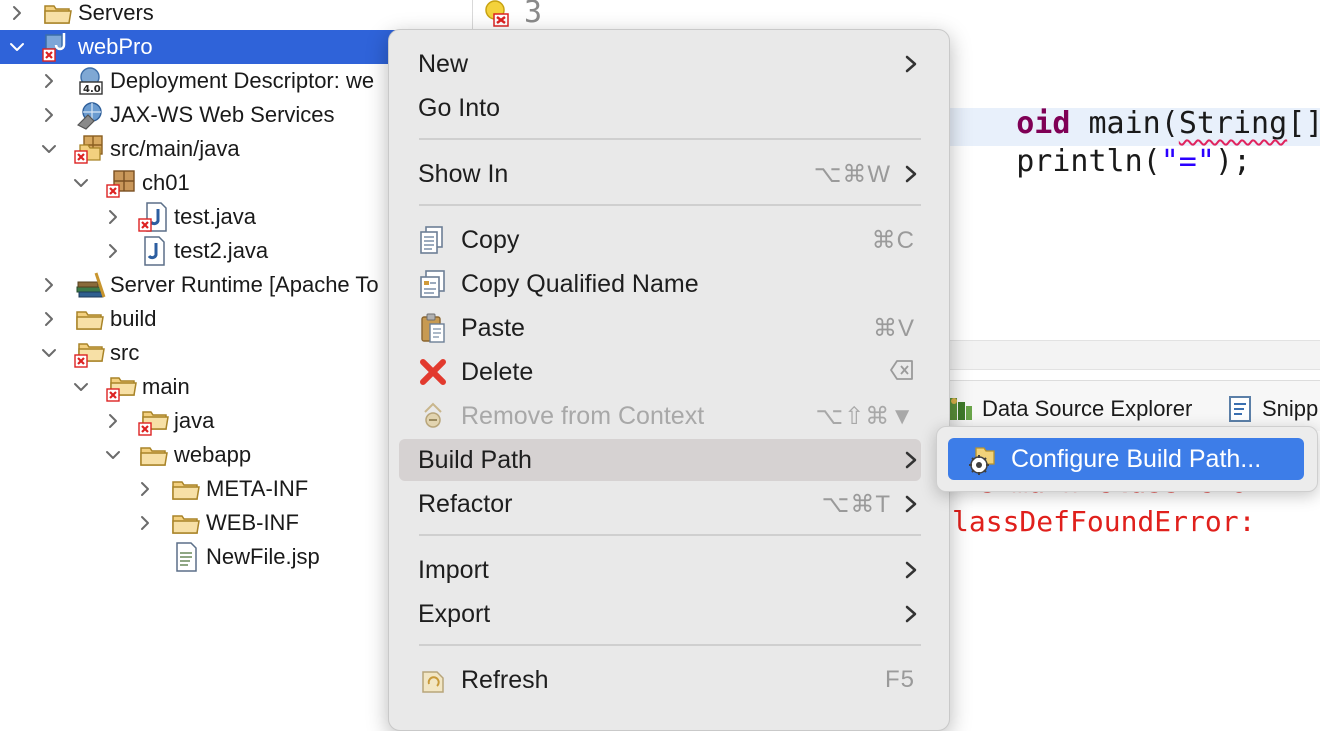 The height and width of the screenshot is (731, 1320). I want to click on tree-item-label: build, so click(133, 318).